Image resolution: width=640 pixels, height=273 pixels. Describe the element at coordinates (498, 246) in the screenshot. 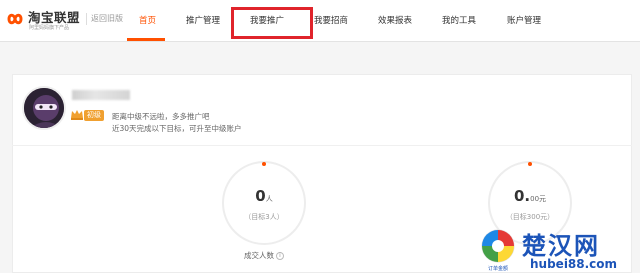

I see `colorful-ball-logo-icon` at that location.